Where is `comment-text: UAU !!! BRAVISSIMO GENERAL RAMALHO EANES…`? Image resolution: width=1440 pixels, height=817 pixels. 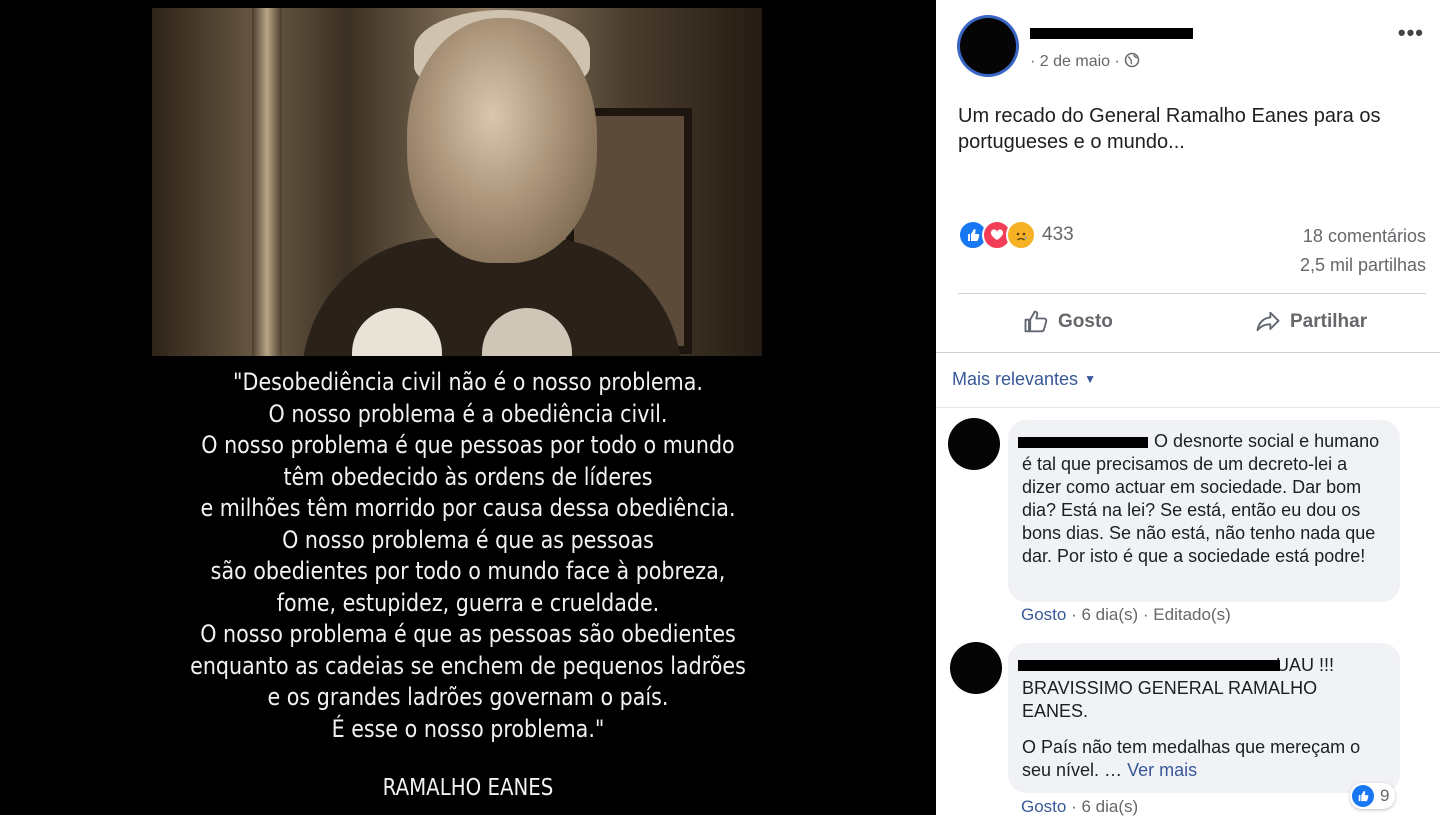 comment-text: UAU !!! BRAVISSIMO GENERAL RAMALHO EANES… is located at coordinates (1178, 688).